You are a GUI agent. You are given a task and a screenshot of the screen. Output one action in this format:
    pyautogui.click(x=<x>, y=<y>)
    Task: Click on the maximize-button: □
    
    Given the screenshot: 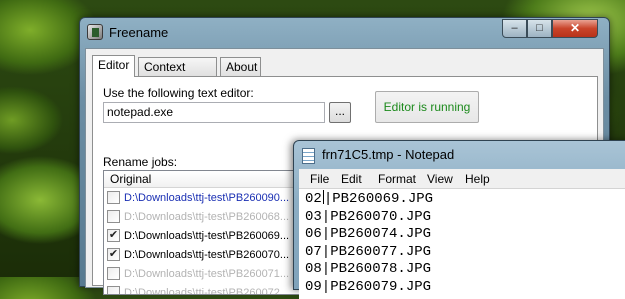 What is the action you would take?
    pyautogui.click(x=539, y=28)
    